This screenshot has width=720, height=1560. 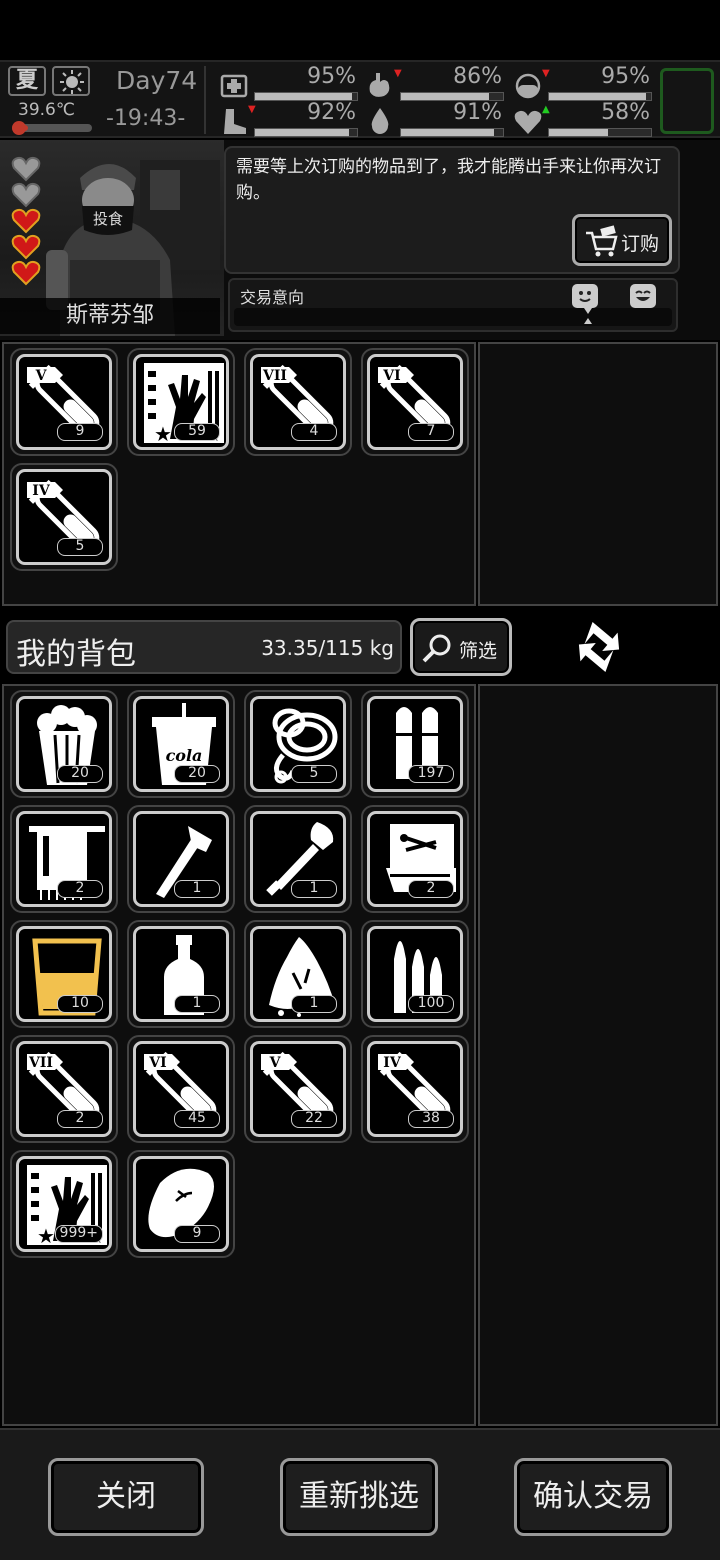 I want to click on backpack-item-slot: 9, so click(x=181, y=1204).